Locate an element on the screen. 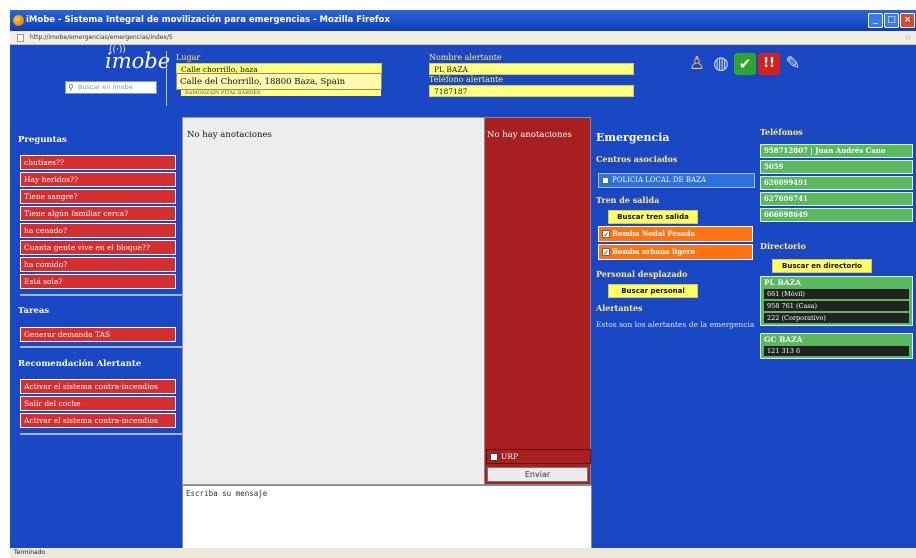 Image resolution: width=916 pixels, height=558 pixels. urgent-checkbox is located at coordinates (494, 457).